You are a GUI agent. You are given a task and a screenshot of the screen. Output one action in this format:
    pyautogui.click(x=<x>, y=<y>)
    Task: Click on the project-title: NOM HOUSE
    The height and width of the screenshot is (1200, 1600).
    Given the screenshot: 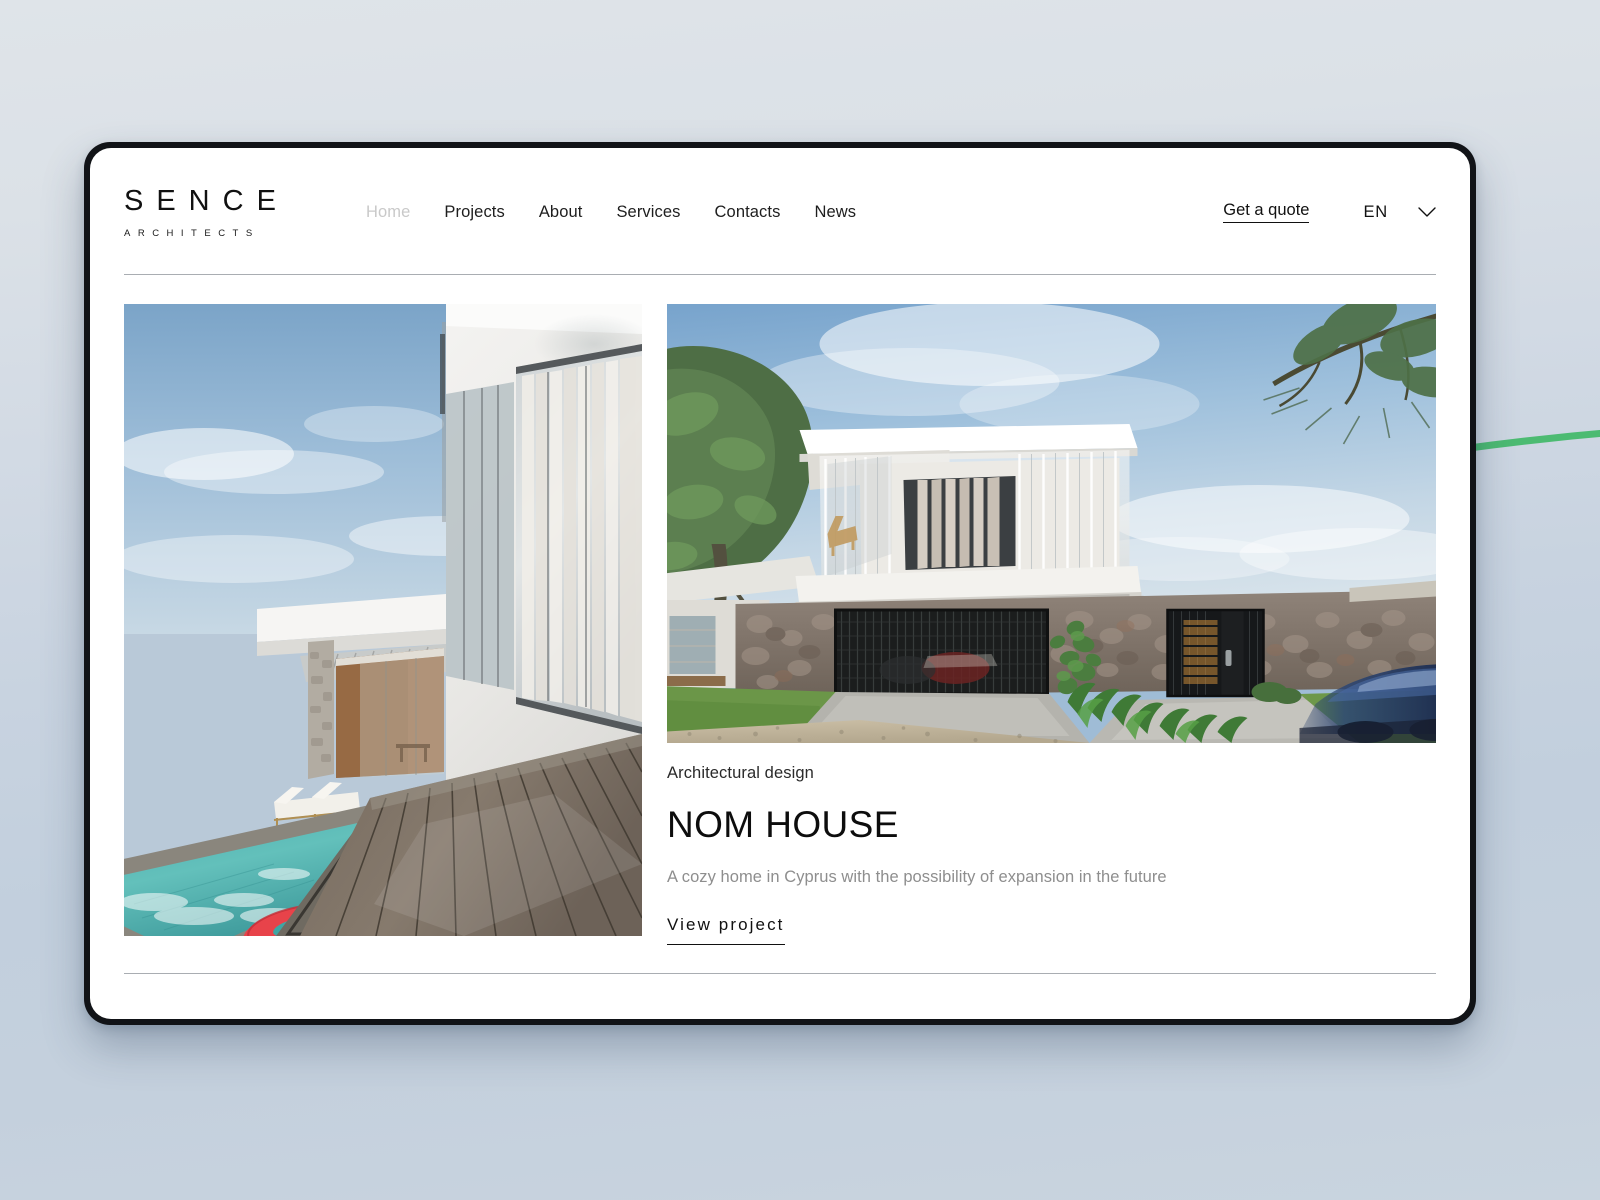 What is the action you would take?
    pyautogui.click(x=783, y=824)
    